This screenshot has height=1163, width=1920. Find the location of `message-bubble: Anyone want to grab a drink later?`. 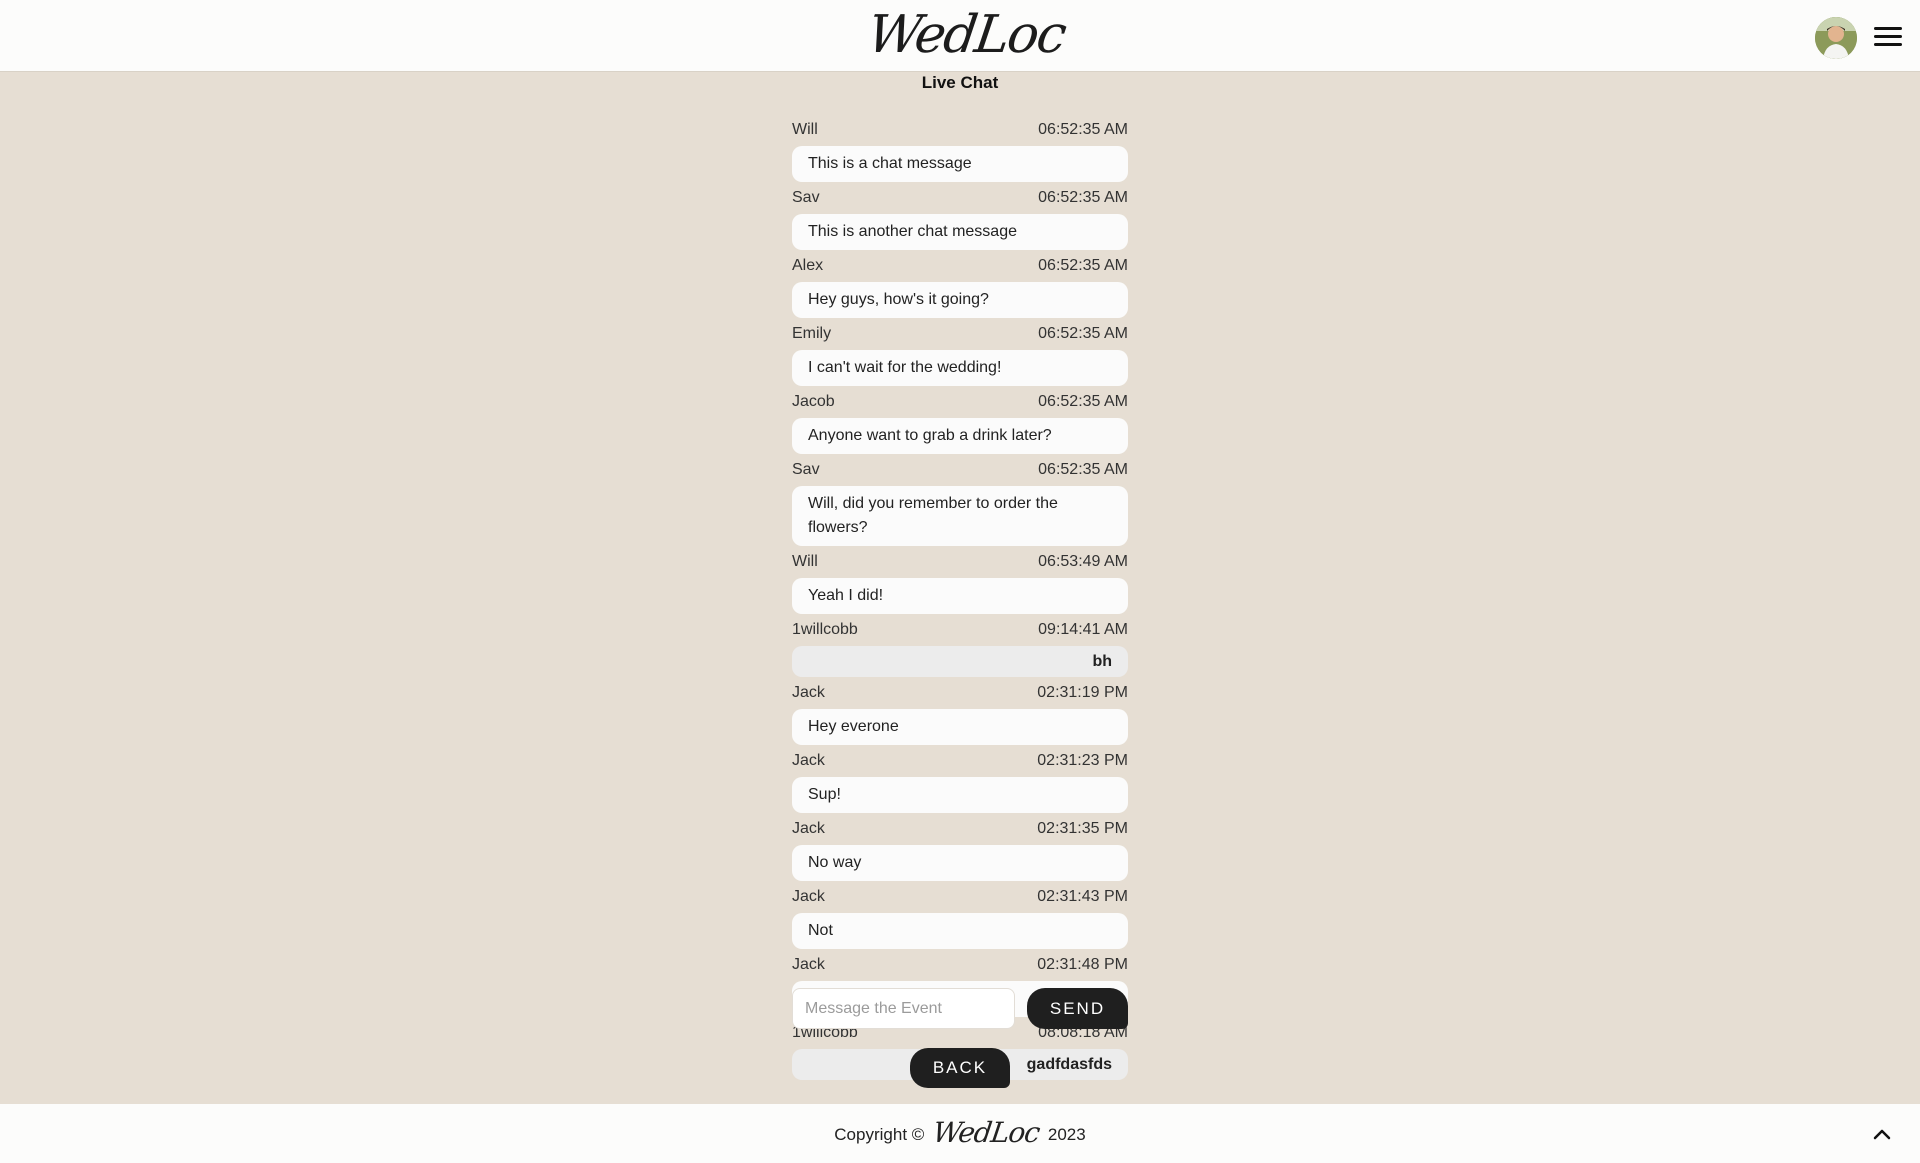

message-bubble: Anyone want to grab a drink later? is located at coordinates (960, 436).